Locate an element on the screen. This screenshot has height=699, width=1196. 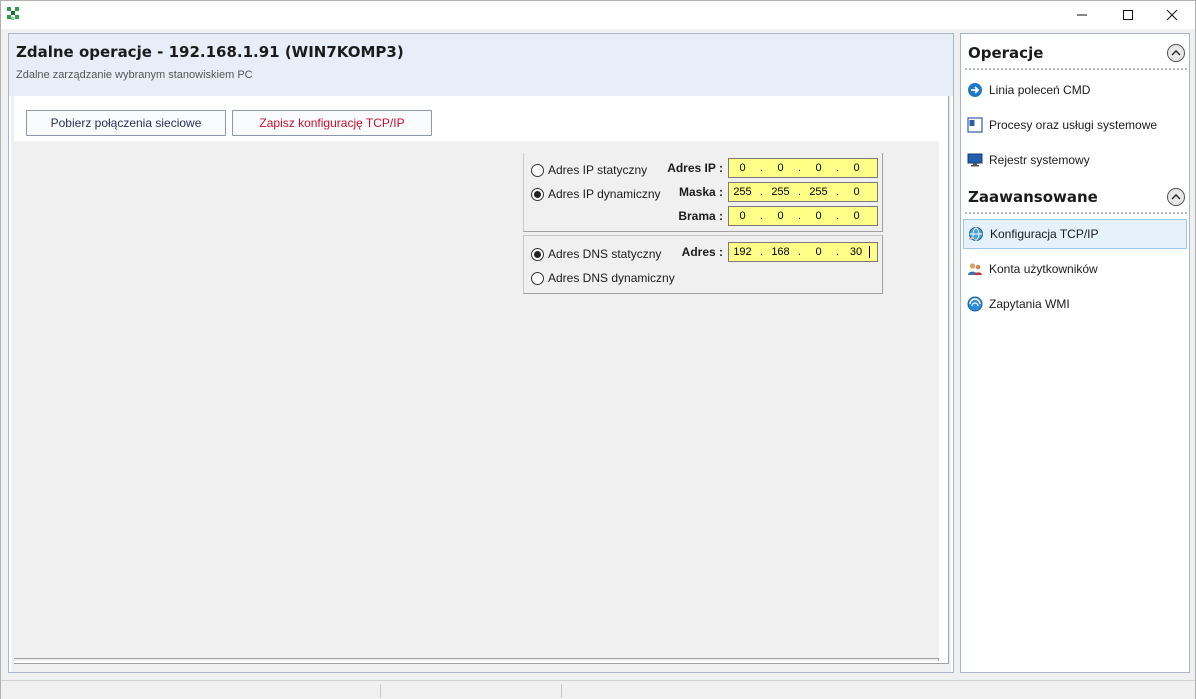
mask-octet-2: 255 is located at coordinates (780, 192).